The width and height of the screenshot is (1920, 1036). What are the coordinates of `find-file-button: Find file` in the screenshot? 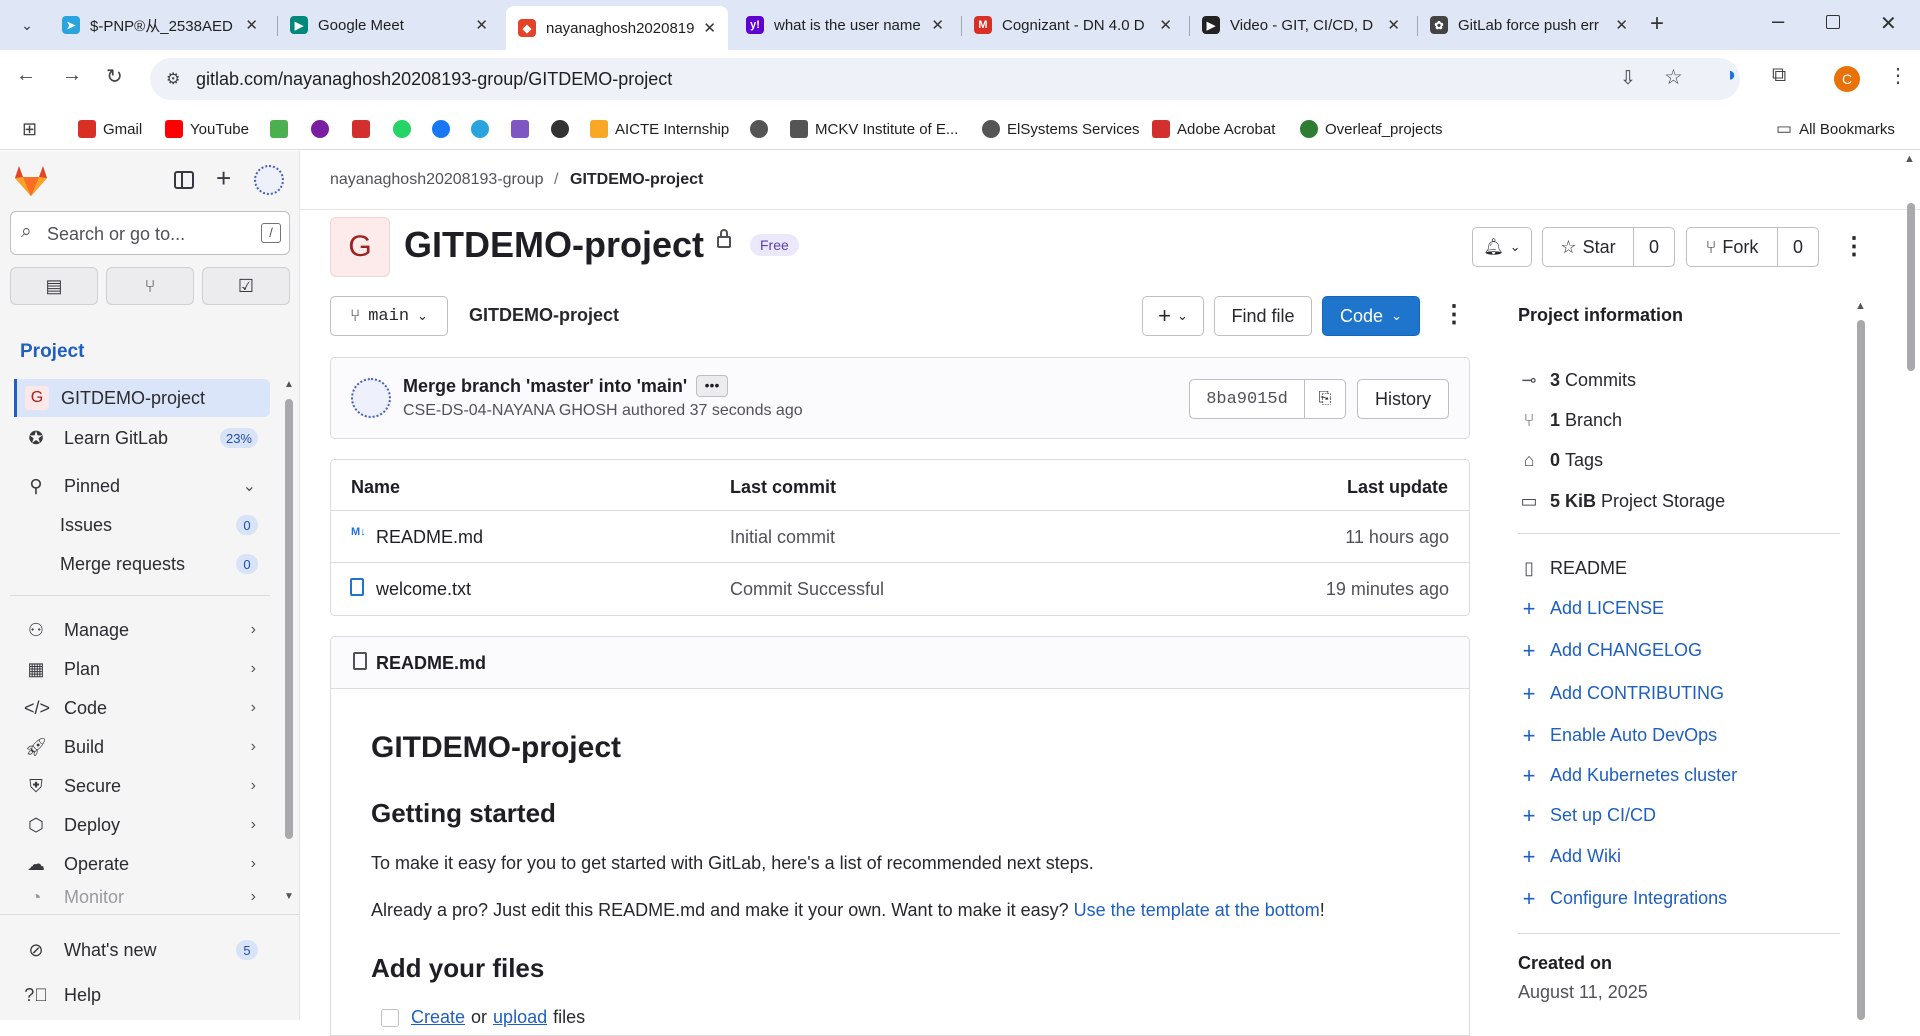 It's located at (1263, 316).